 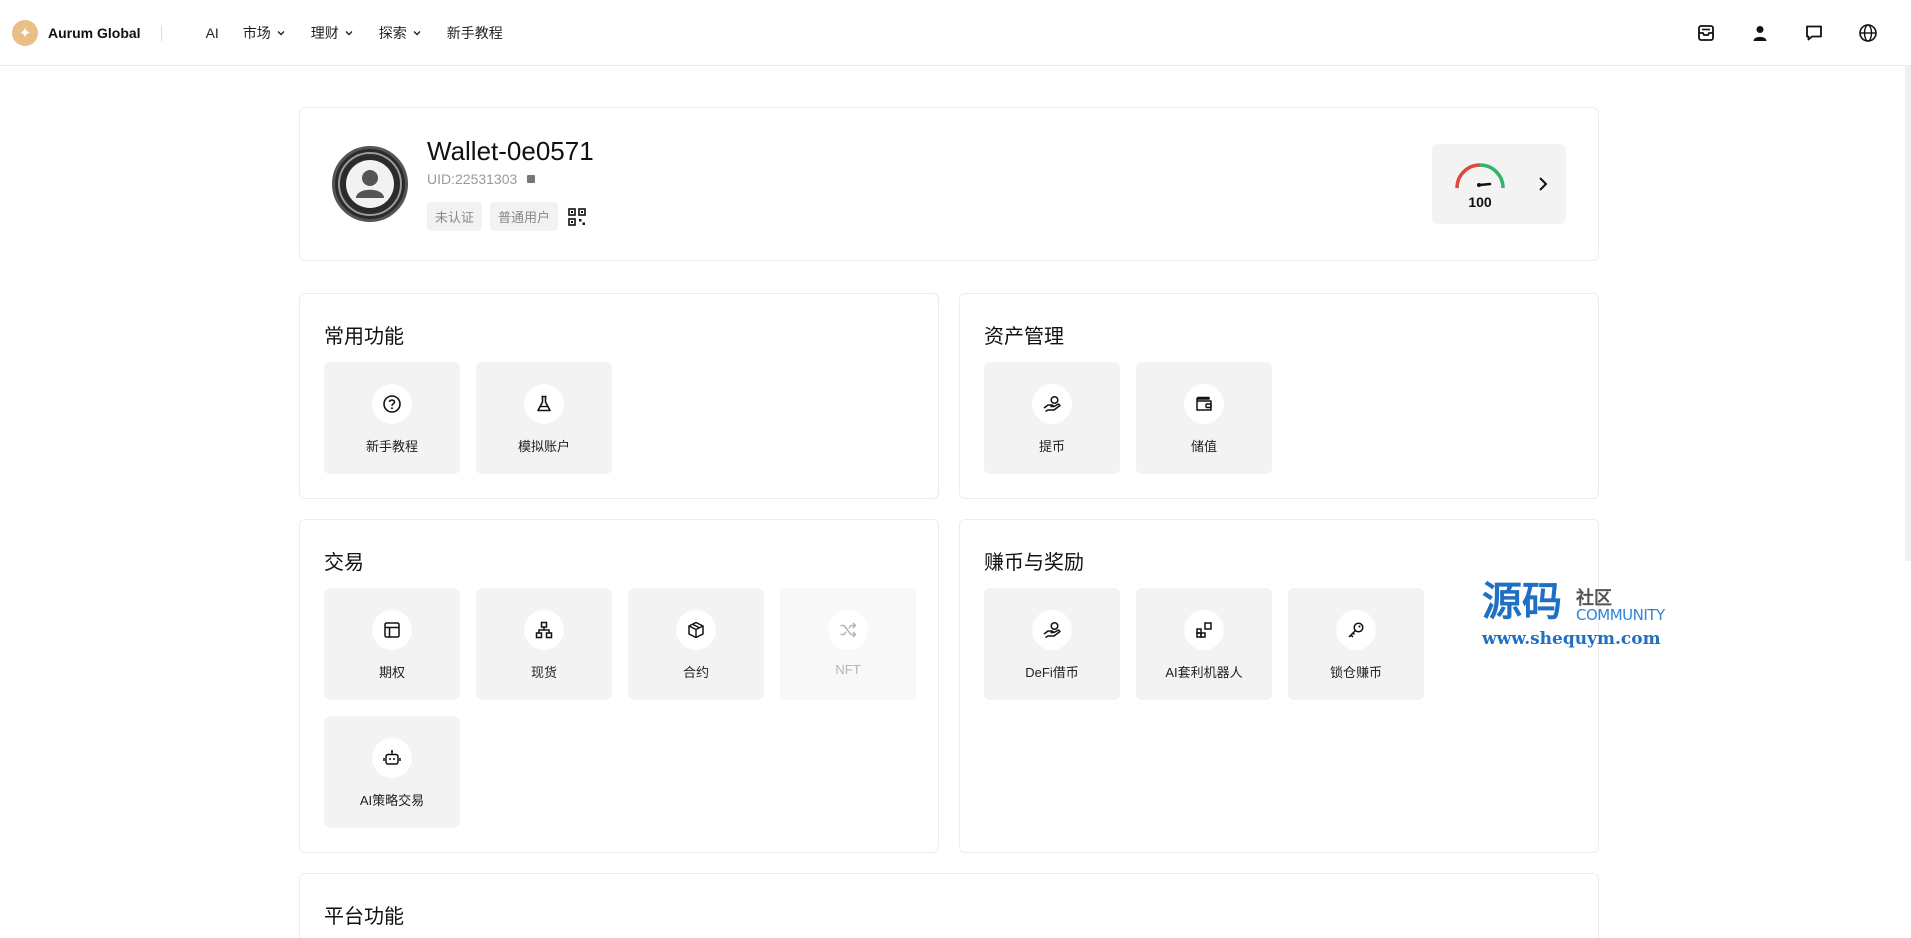 What do you see at coordinates (955, 33) in the screenshot?
I see `top-nav: ✦ Aurum Global AI 市场 理财 探索 新手教程` at bounding box center [955, 33].